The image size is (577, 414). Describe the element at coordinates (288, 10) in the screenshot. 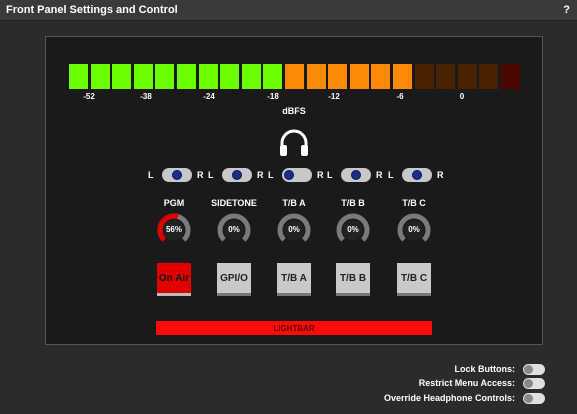

I see `title-bar: Front Panel Settings and Control ?` at that location.